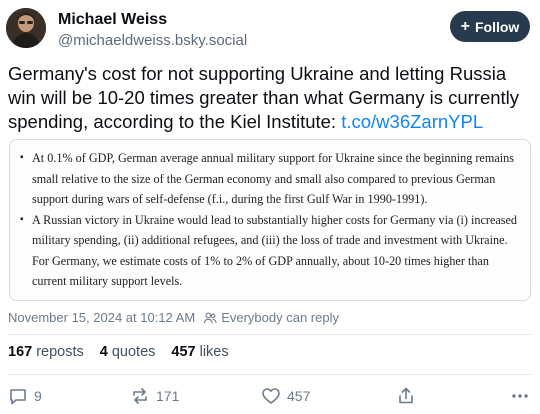  I want to click on action-bar: 9 171 457, so click(270, 396).